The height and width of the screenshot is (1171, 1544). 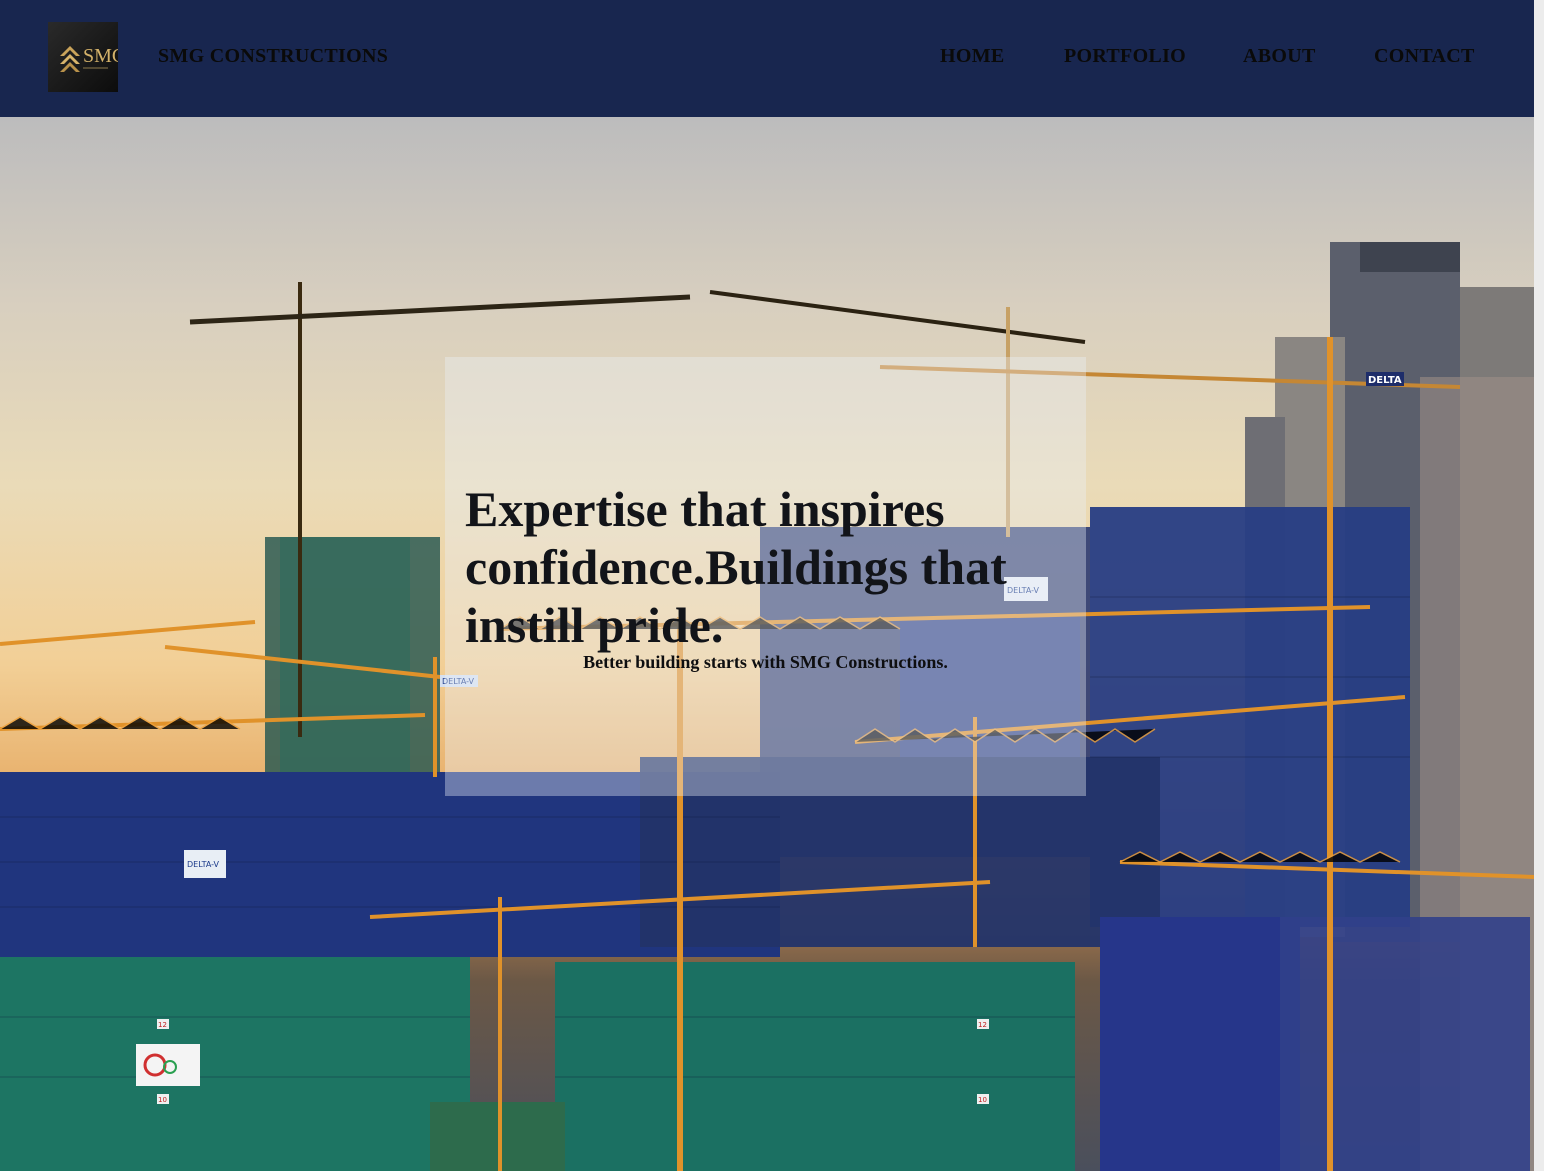 I want to click on main-nav: HOME PORTFOLIO ABOUT CONTACT, so click(x=767, y=58).